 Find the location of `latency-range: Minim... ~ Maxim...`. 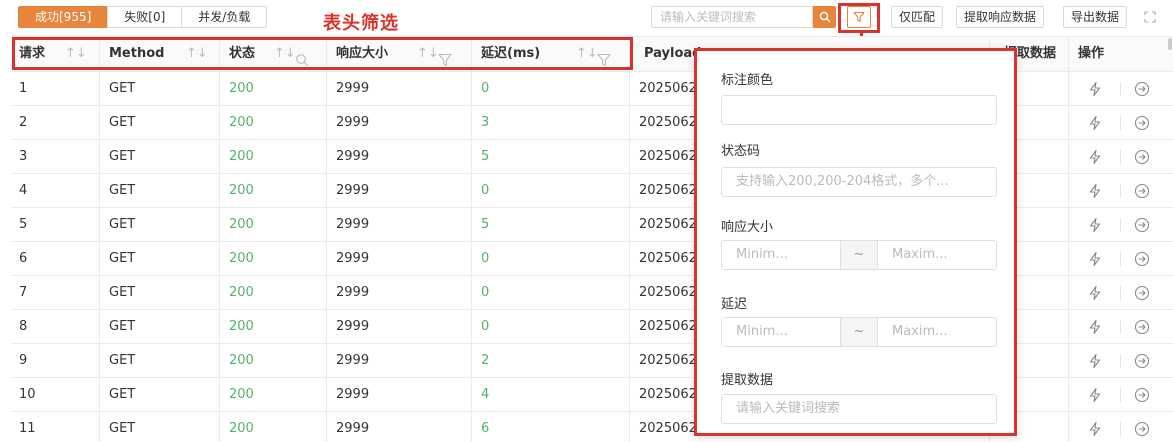

latency-range: Minim... ~ Maxim... is located at coordinates (859, 332).